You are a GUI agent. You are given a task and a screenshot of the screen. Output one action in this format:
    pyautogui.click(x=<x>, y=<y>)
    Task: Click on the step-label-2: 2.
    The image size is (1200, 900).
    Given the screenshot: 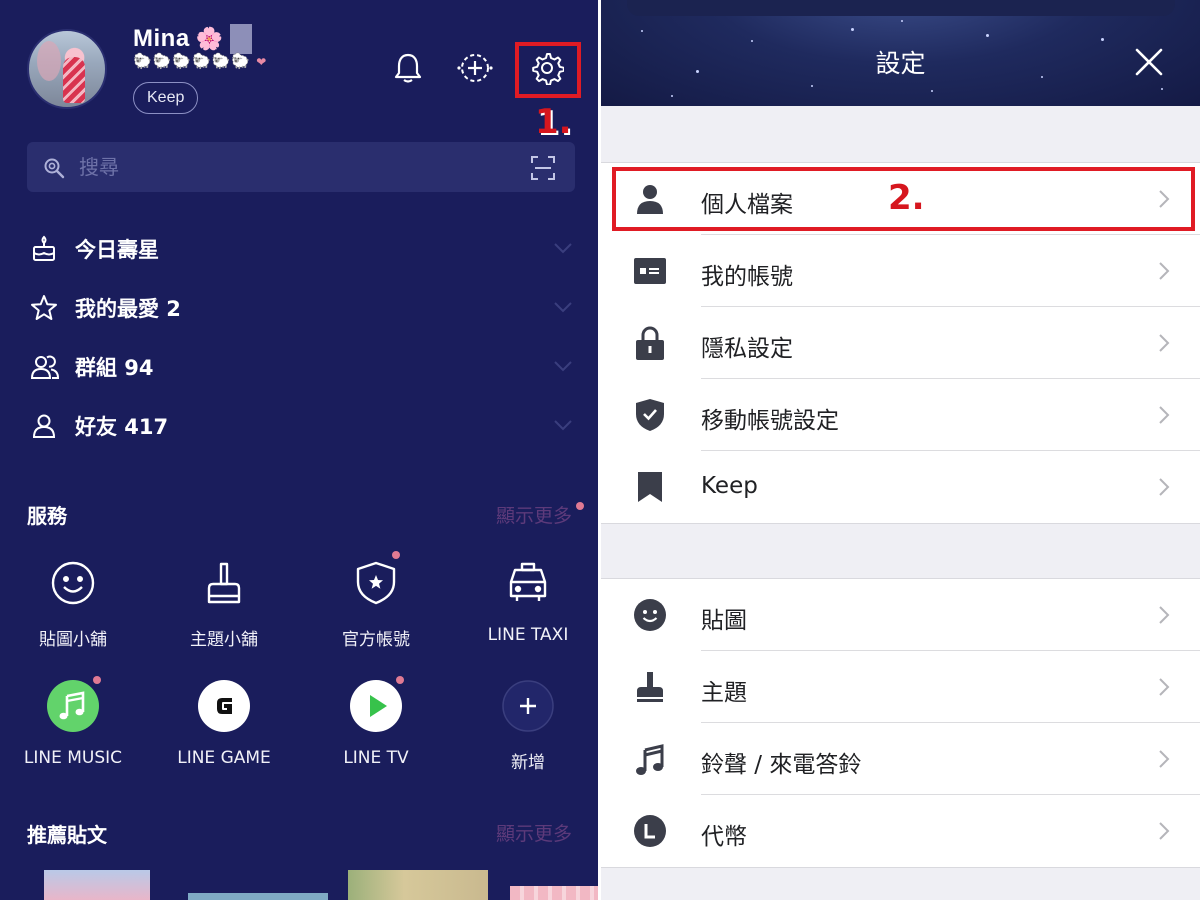 What is the action you would take?
    pyautogui.click(x=906, y=198)
    